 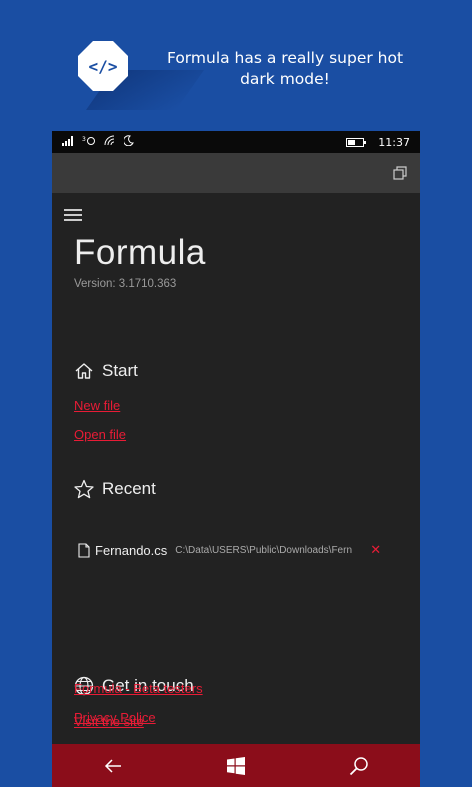 What do you see at coordinates (84, 371) in the screenshot?
I see `home-icon` at bounding box center [84, 371].